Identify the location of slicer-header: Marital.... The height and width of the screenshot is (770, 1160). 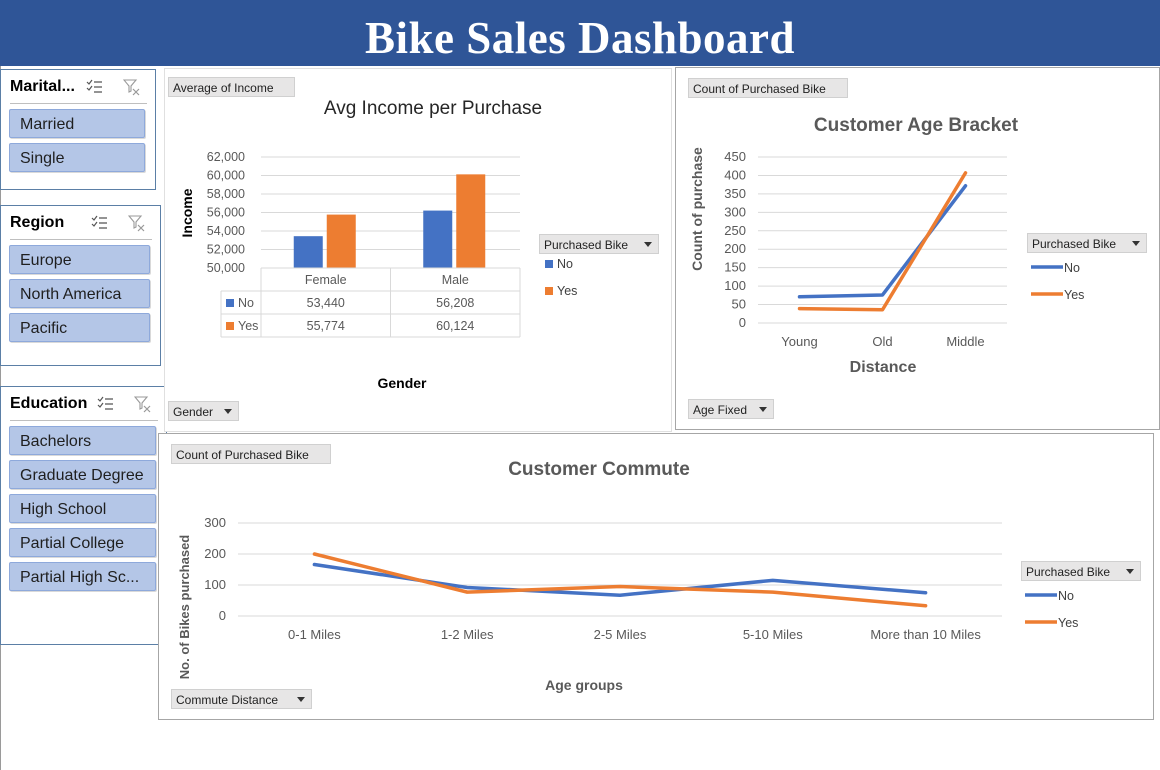
(78, 91).